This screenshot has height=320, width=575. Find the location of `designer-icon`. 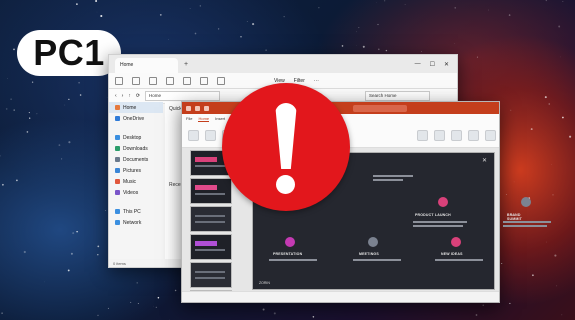

designer-icon is located at coordinates (490, 135).